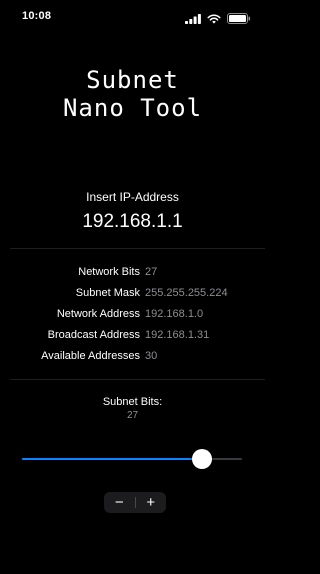 The width and height of the screenshot is (320, 574). Describe the element at coordinates (107, 293) in the screenshot. I see `info-key: Subnet Mask` at that location.